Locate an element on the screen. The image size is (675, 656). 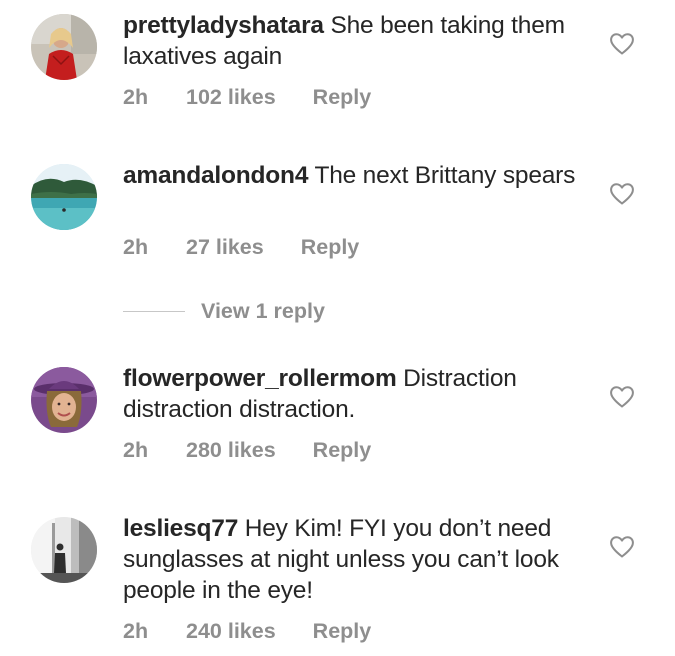
view-replies-button: View 1 reply is located at coordinates (224, 311).